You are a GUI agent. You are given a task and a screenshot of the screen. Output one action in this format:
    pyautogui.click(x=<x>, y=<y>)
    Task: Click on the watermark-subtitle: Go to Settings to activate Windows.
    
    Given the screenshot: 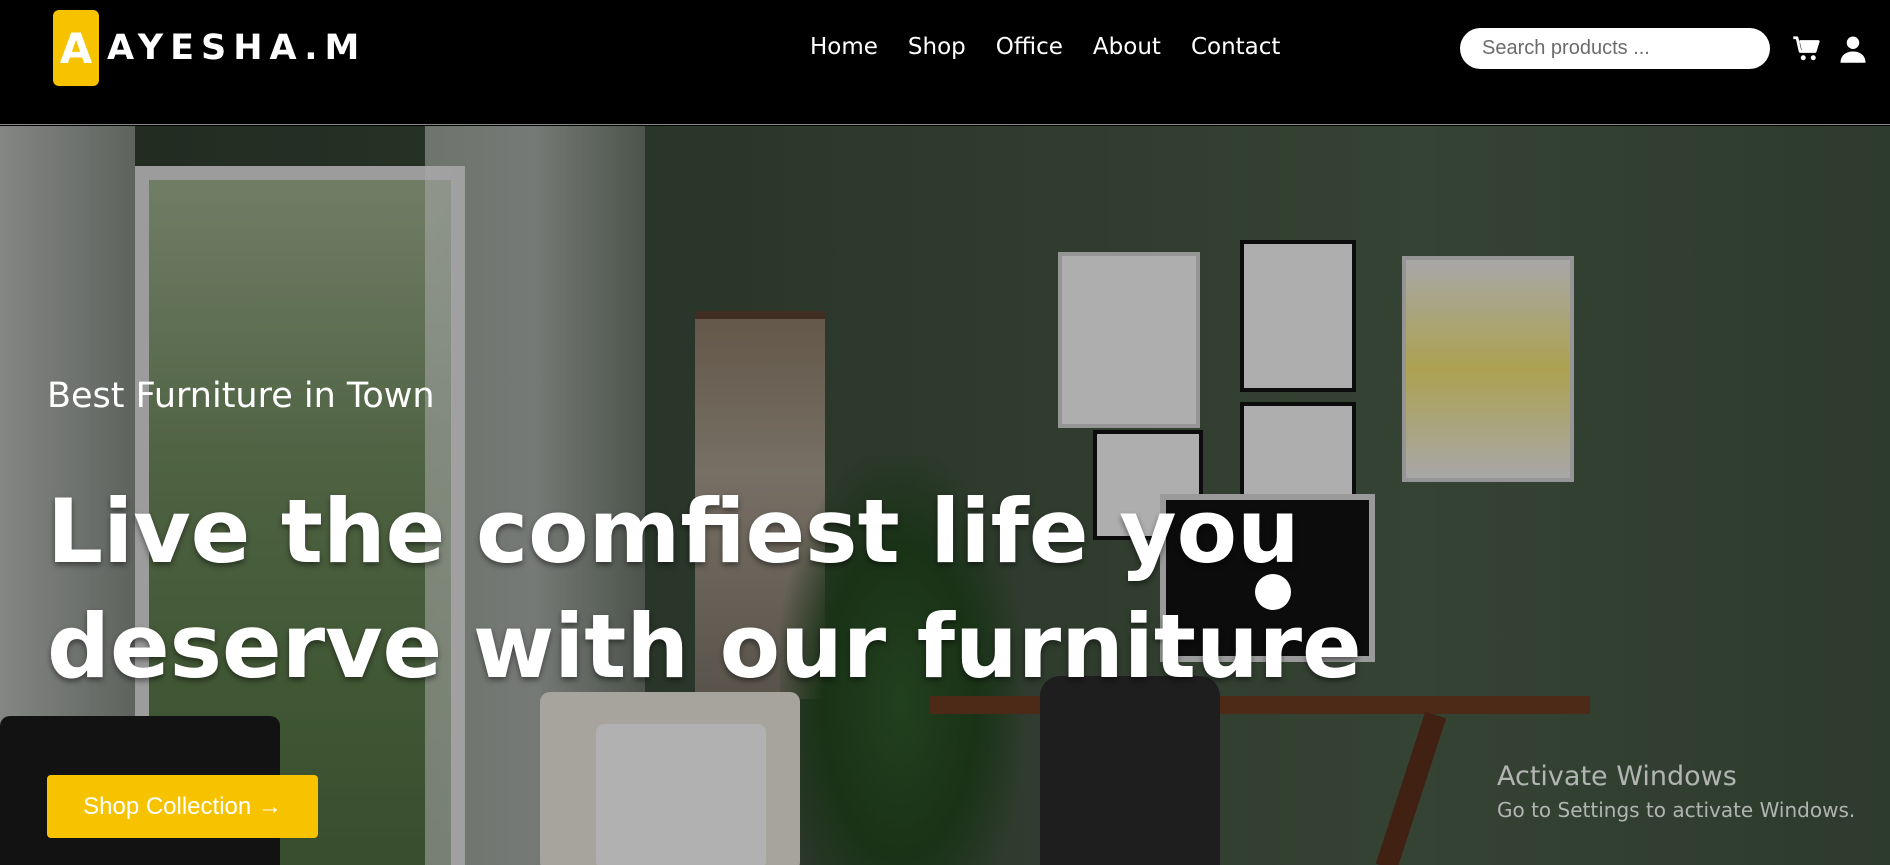 What is the action you would take?
    pyautogui.click(x=1676, y=810)
    